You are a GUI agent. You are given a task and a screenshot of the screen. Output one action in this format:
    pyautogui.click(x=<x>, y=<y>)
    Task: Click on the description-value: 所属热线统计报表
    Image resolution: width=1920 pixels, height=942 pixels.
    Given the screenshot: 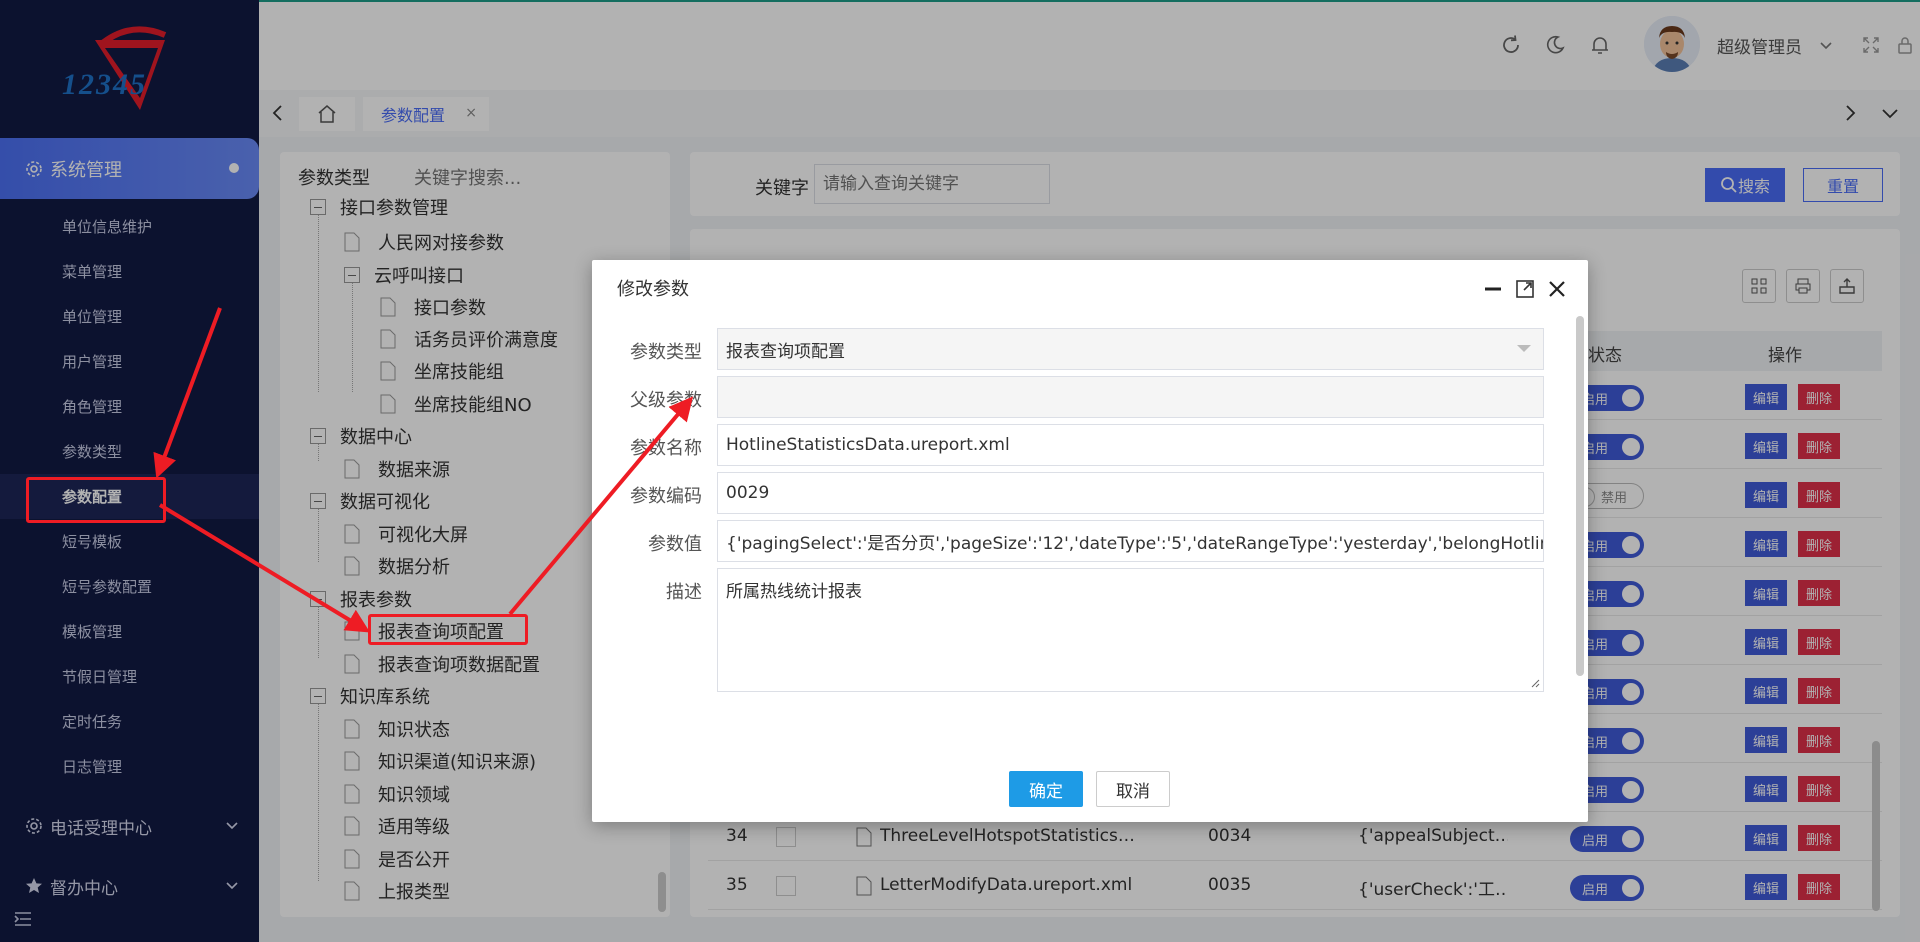 What is the action you would take?
    pyautogui.click(x=794, y=592)
    